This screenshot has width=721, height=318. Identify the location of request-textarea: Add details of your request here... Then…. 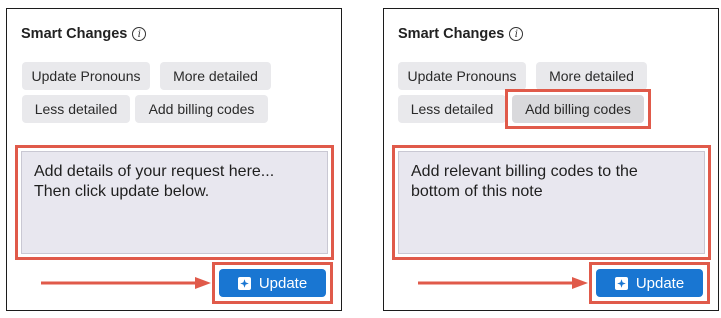
(174, 202).